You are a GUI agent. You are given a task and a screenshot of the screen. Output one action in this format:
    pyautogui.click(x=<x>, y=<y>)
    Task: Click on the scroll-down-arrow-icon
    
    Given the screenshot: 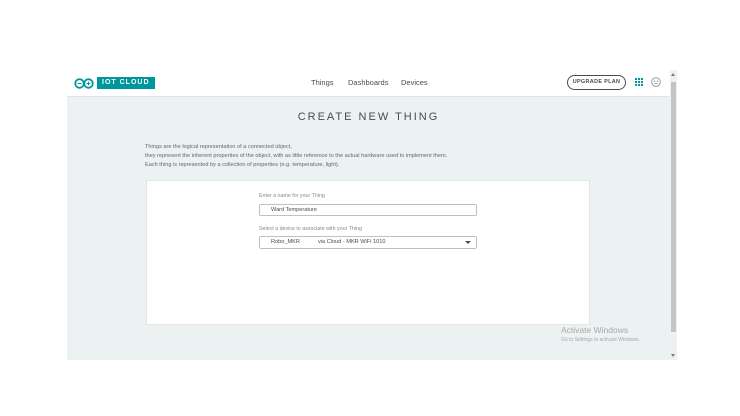 What is the action you would take?
    pyautogui.click(x=673, y=355)
    